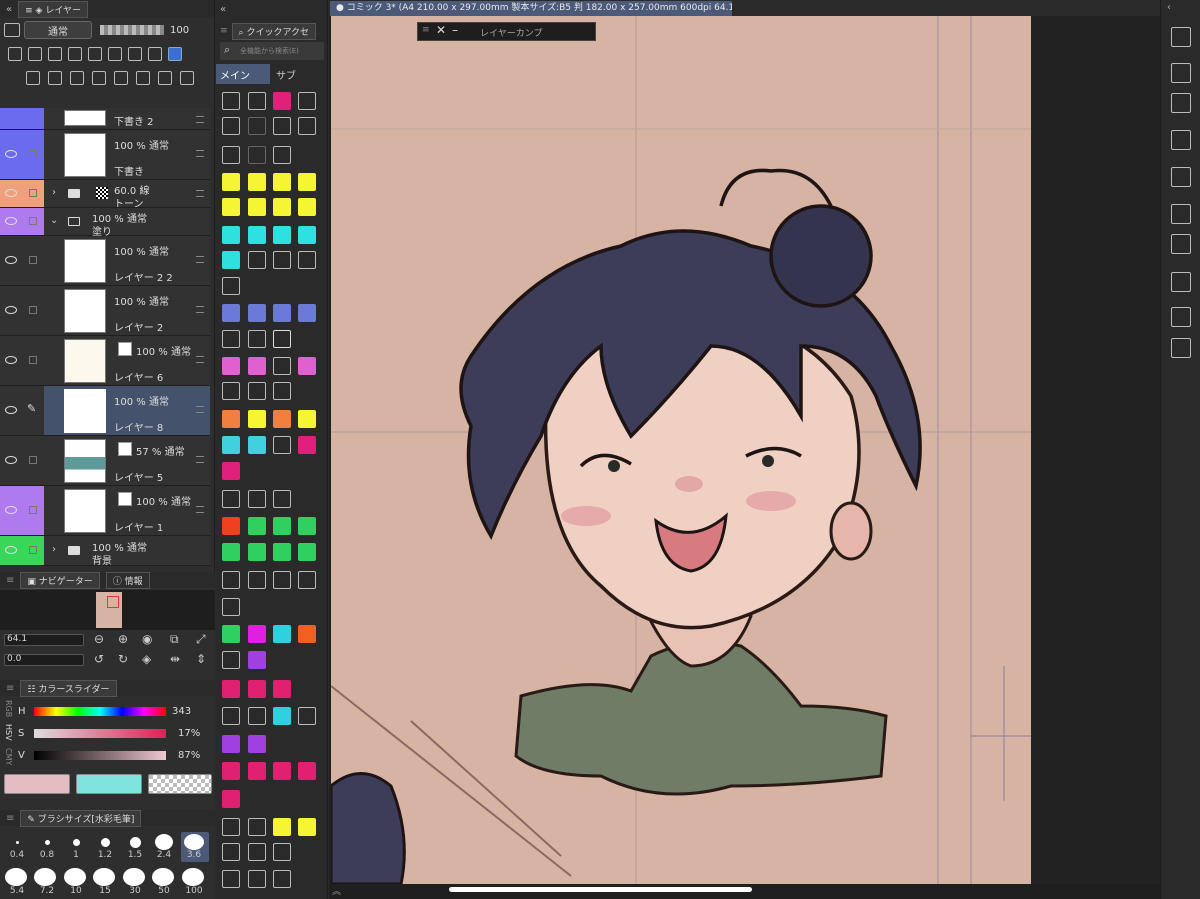 This screenshot has height=899, width=1200. What do you see at coordinates (1181, 282) in the screenshot?
I see `tool-settings-icon` at bounding box center [1181, 282].